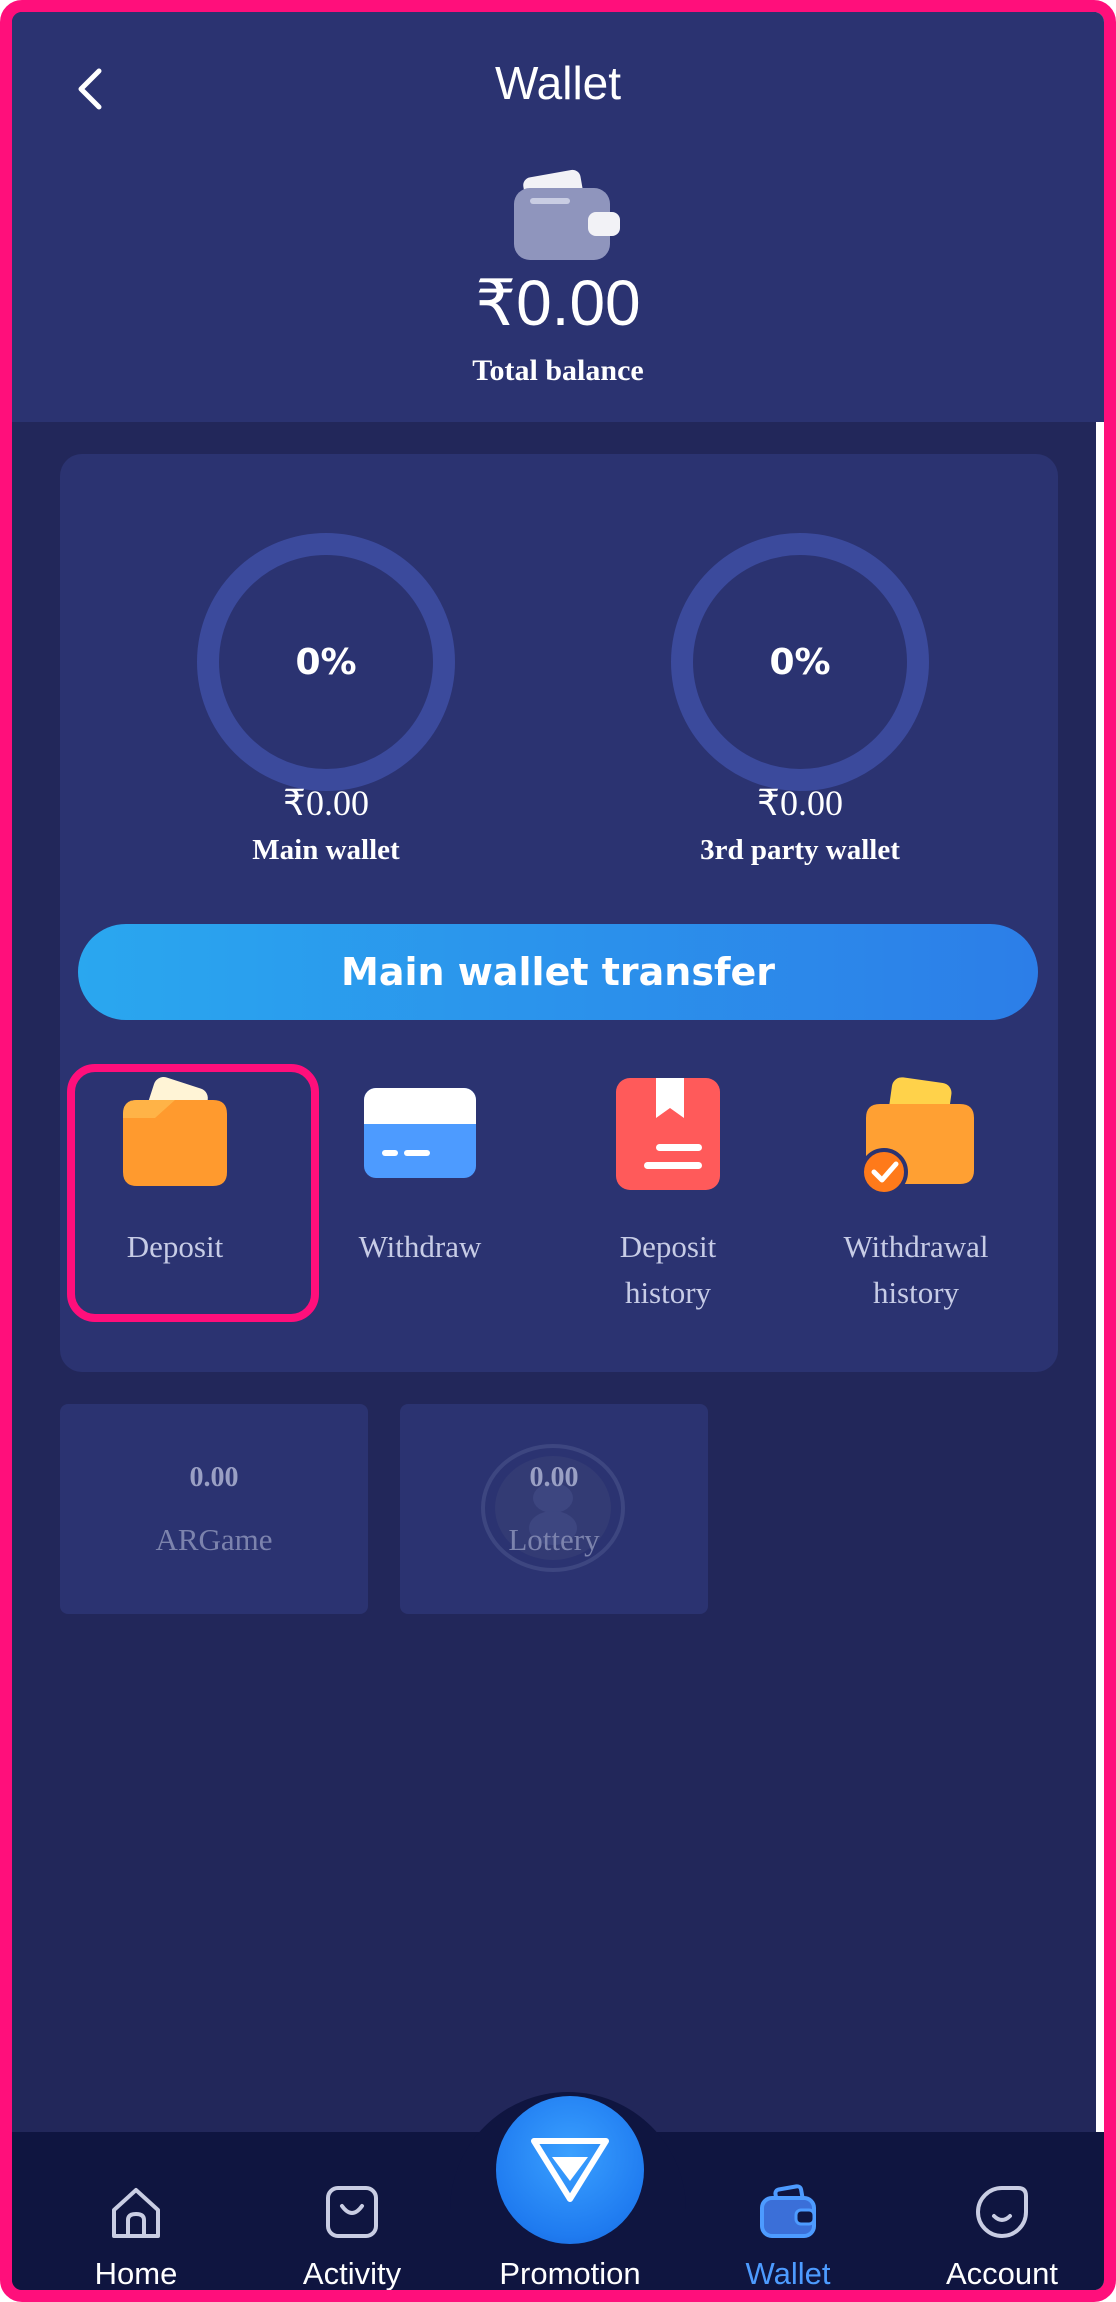 This screenshot has height=2302, width=1116. What do you see at coordinates (554, 1539) in the screenshot?
I see `lottery-name: Lottery` at bounding box center [554, 1539].